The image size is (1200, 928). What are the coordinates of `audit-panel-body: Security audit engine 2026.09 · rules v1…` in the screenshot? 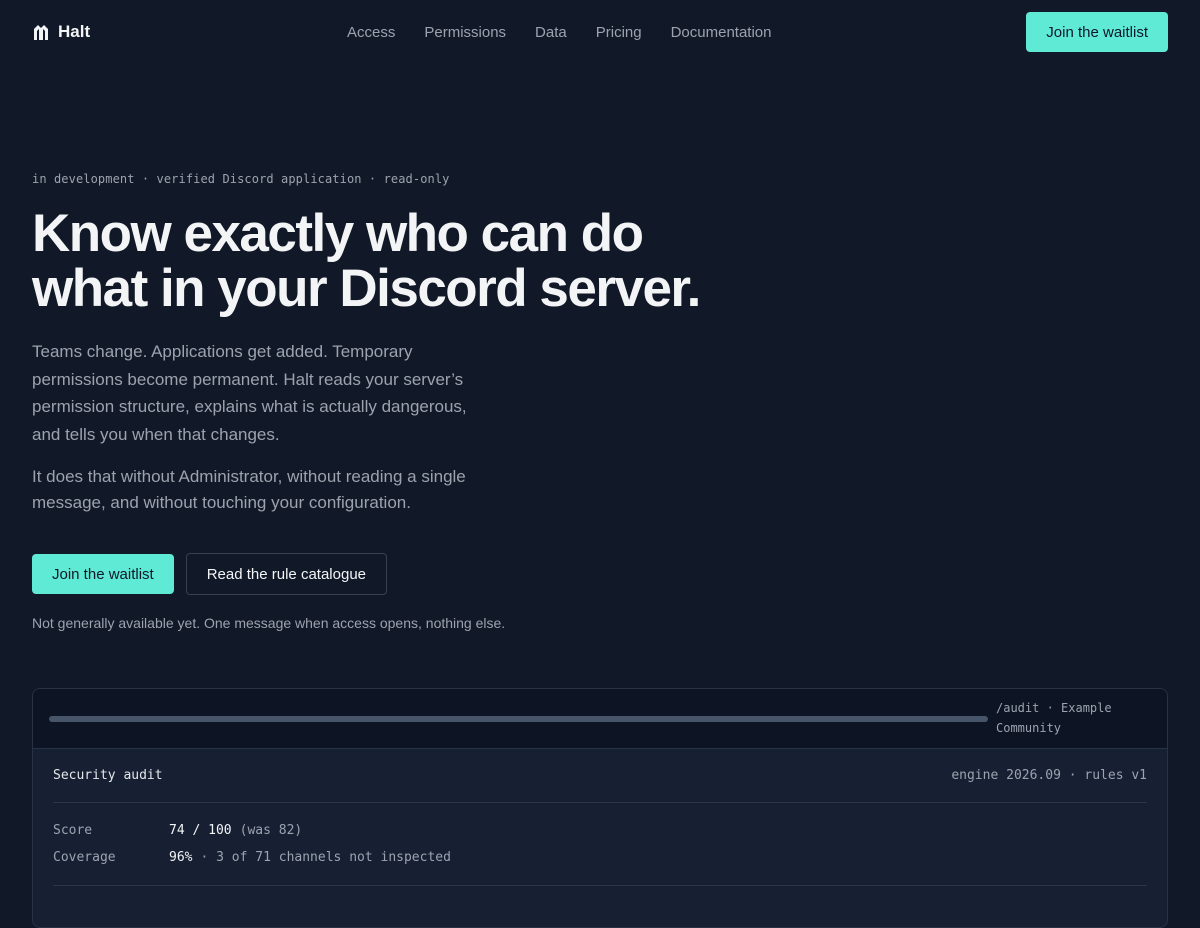 It's located at (600, 817).